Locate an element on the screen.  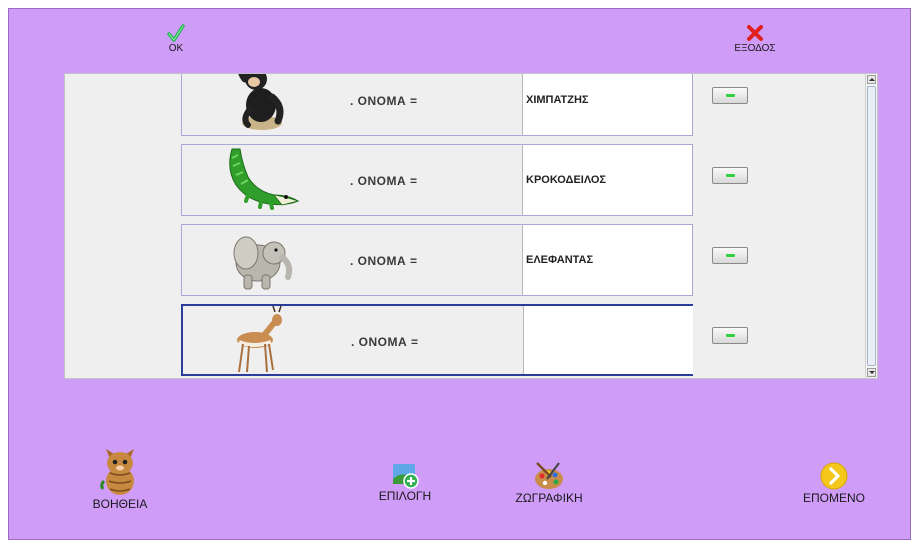
animal-row-elephant: . ΟΝΟΜΑ = is located at coordinates (437, 260).